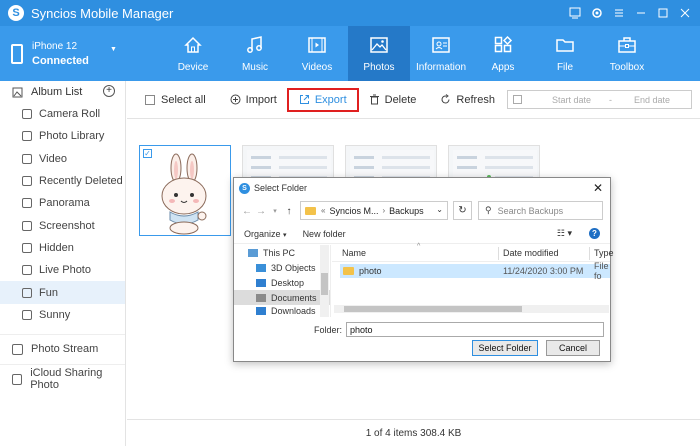  What do you see at coordinates (53, 158) in the screenshot?
I see `sidebar-item-label: Video` at bounding box center [53, 158].